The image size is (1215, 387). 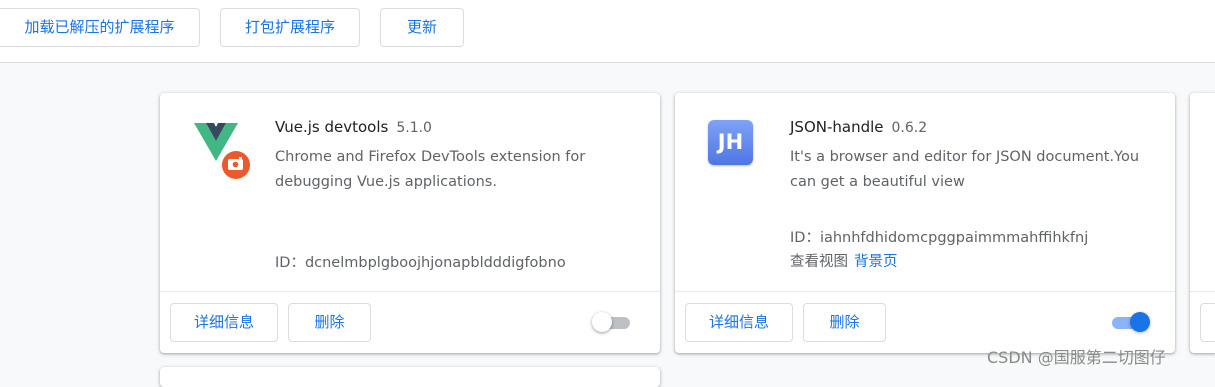 I want to click on card-footer: 详细信息 删除, so click(x=410, y=322).